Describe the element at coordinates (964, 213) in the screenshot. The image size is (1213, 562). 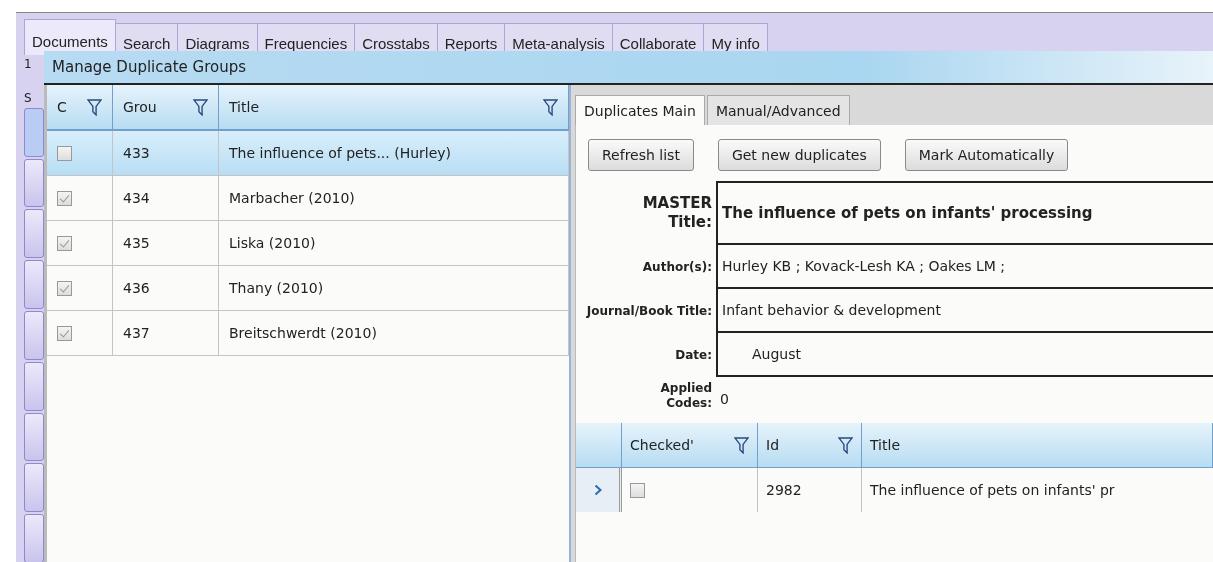
I see `field-value: The influence of pets on infants' processing` at that location.